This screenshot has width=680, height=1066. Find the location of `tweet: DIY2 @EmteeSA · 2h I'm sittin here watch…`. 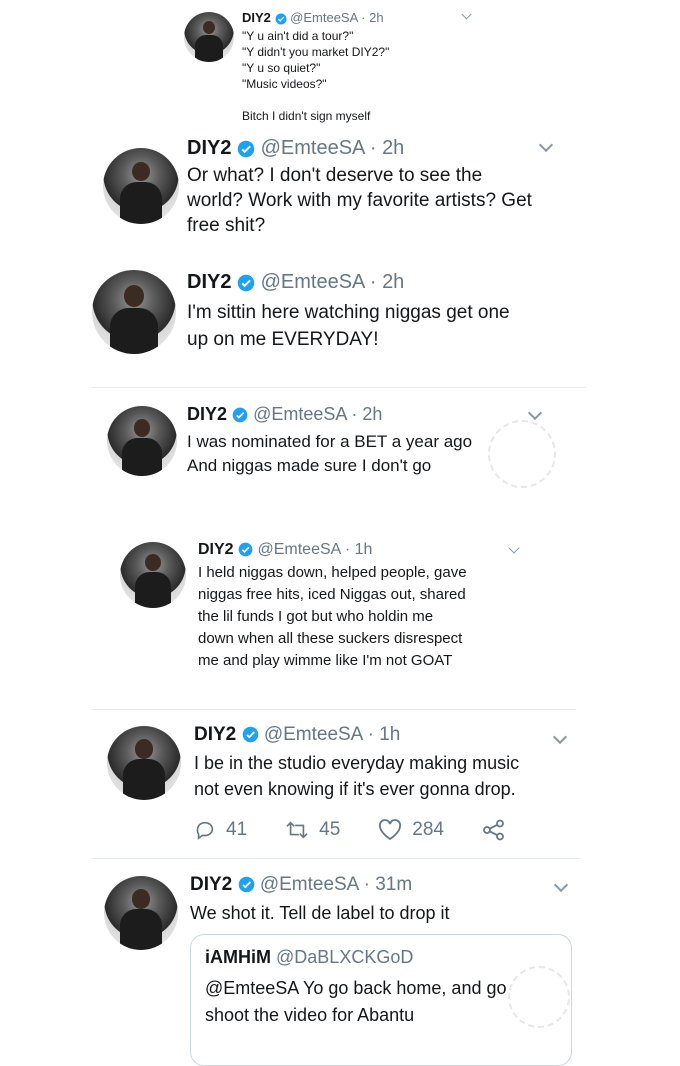

tweet: DIY2 @EmteeSA · 2h I'm sittin here watch… is located at coordinates (340, 324).